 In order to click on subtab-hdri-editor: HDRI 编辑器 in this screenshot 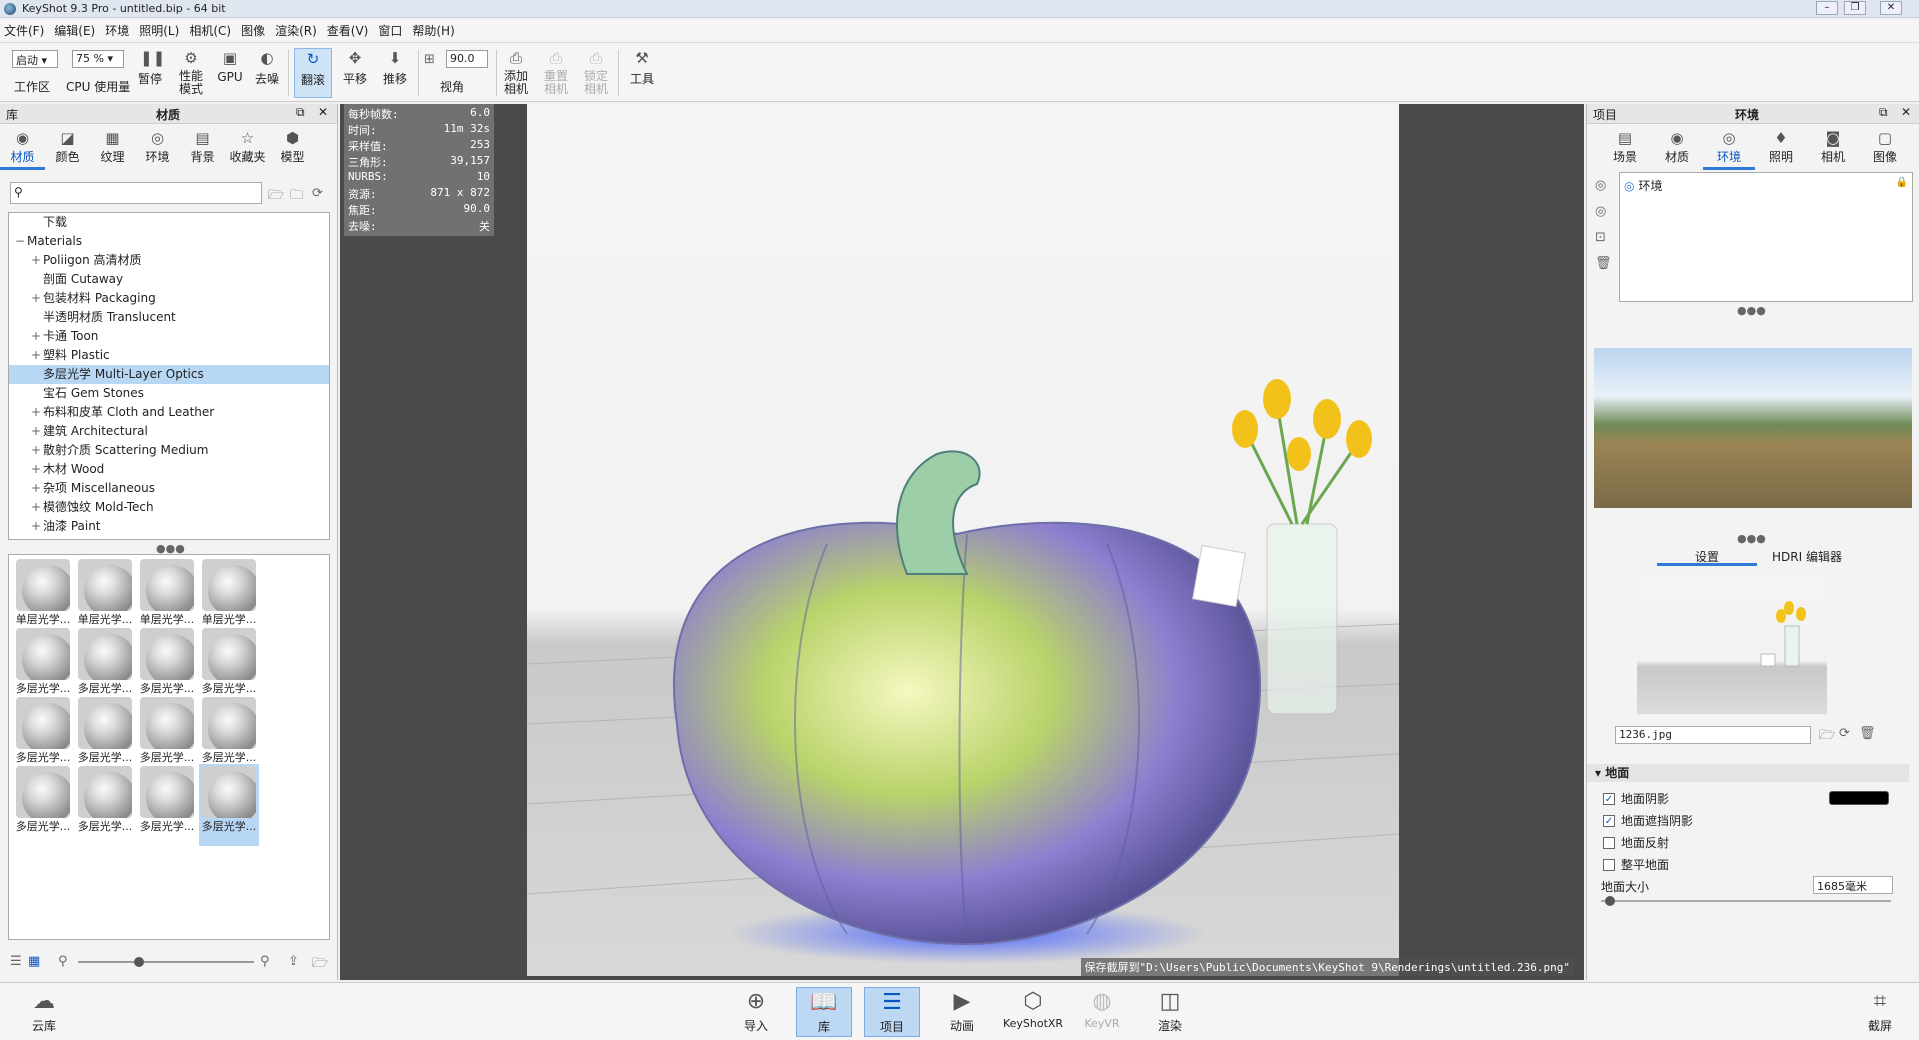, I will do `click(1807, 557)`.